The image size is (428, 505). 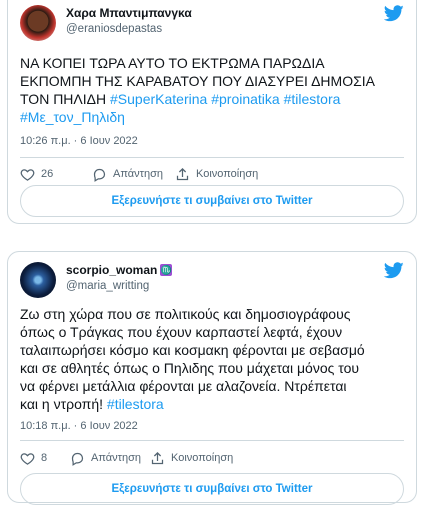 I want to click on hashtag-link: #SuperKaterina, so click(x=158, y=99).